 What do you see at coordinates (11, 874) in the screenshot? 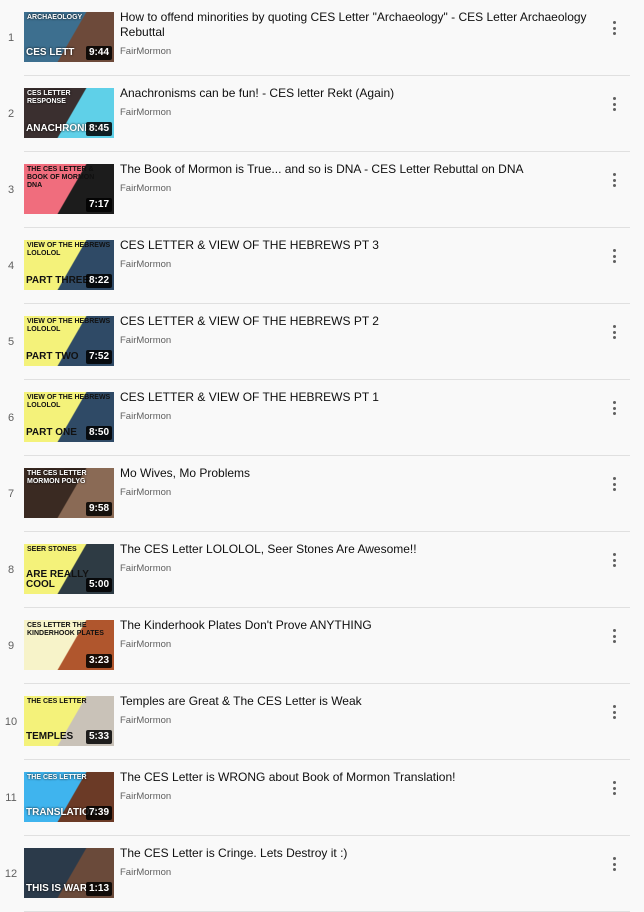
I see `item-index: 12` at bounding box center [11, 874].